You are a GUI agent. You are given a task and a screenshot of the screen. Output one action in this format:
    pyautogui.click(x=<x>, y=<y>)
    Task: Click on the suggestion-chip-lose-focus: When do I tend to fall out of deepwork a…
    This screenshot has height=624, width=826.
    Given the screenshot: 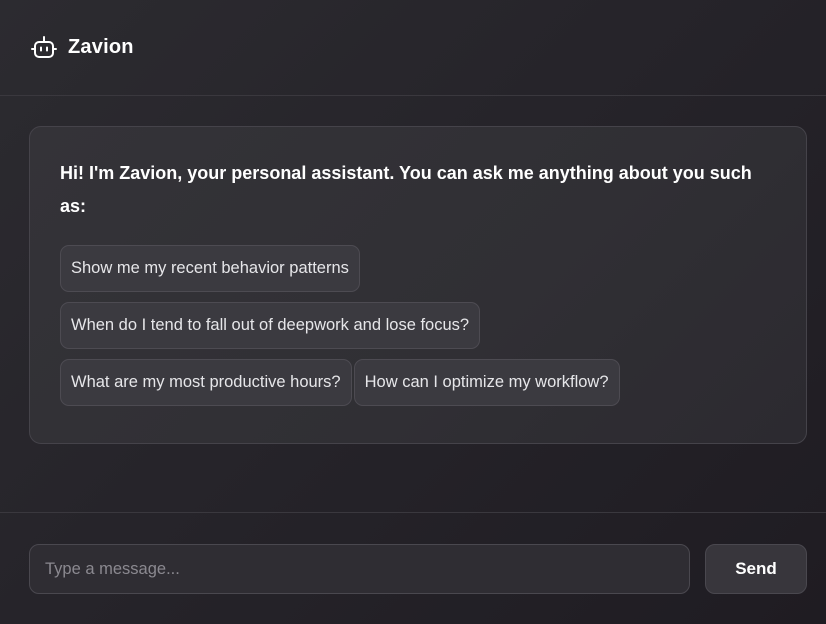 What is the action you would take?
    pyautogui.click(x=270, y=325)
    